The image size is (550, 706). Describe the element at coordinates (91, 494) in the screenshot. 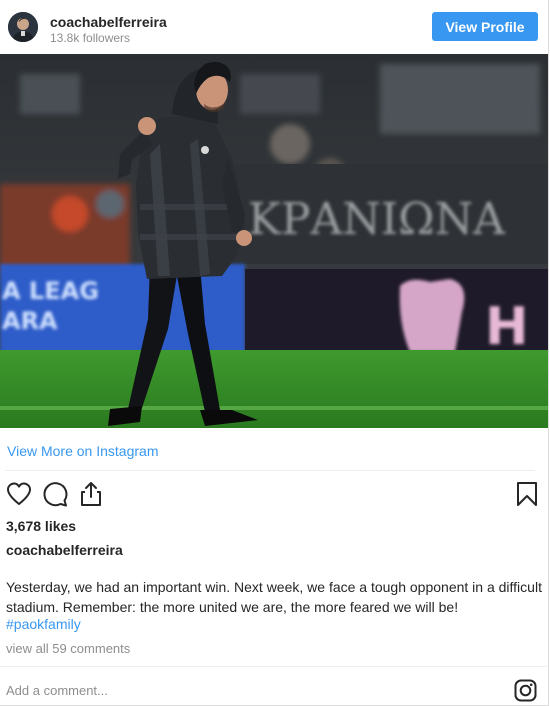

I see `share-icon` at that location.